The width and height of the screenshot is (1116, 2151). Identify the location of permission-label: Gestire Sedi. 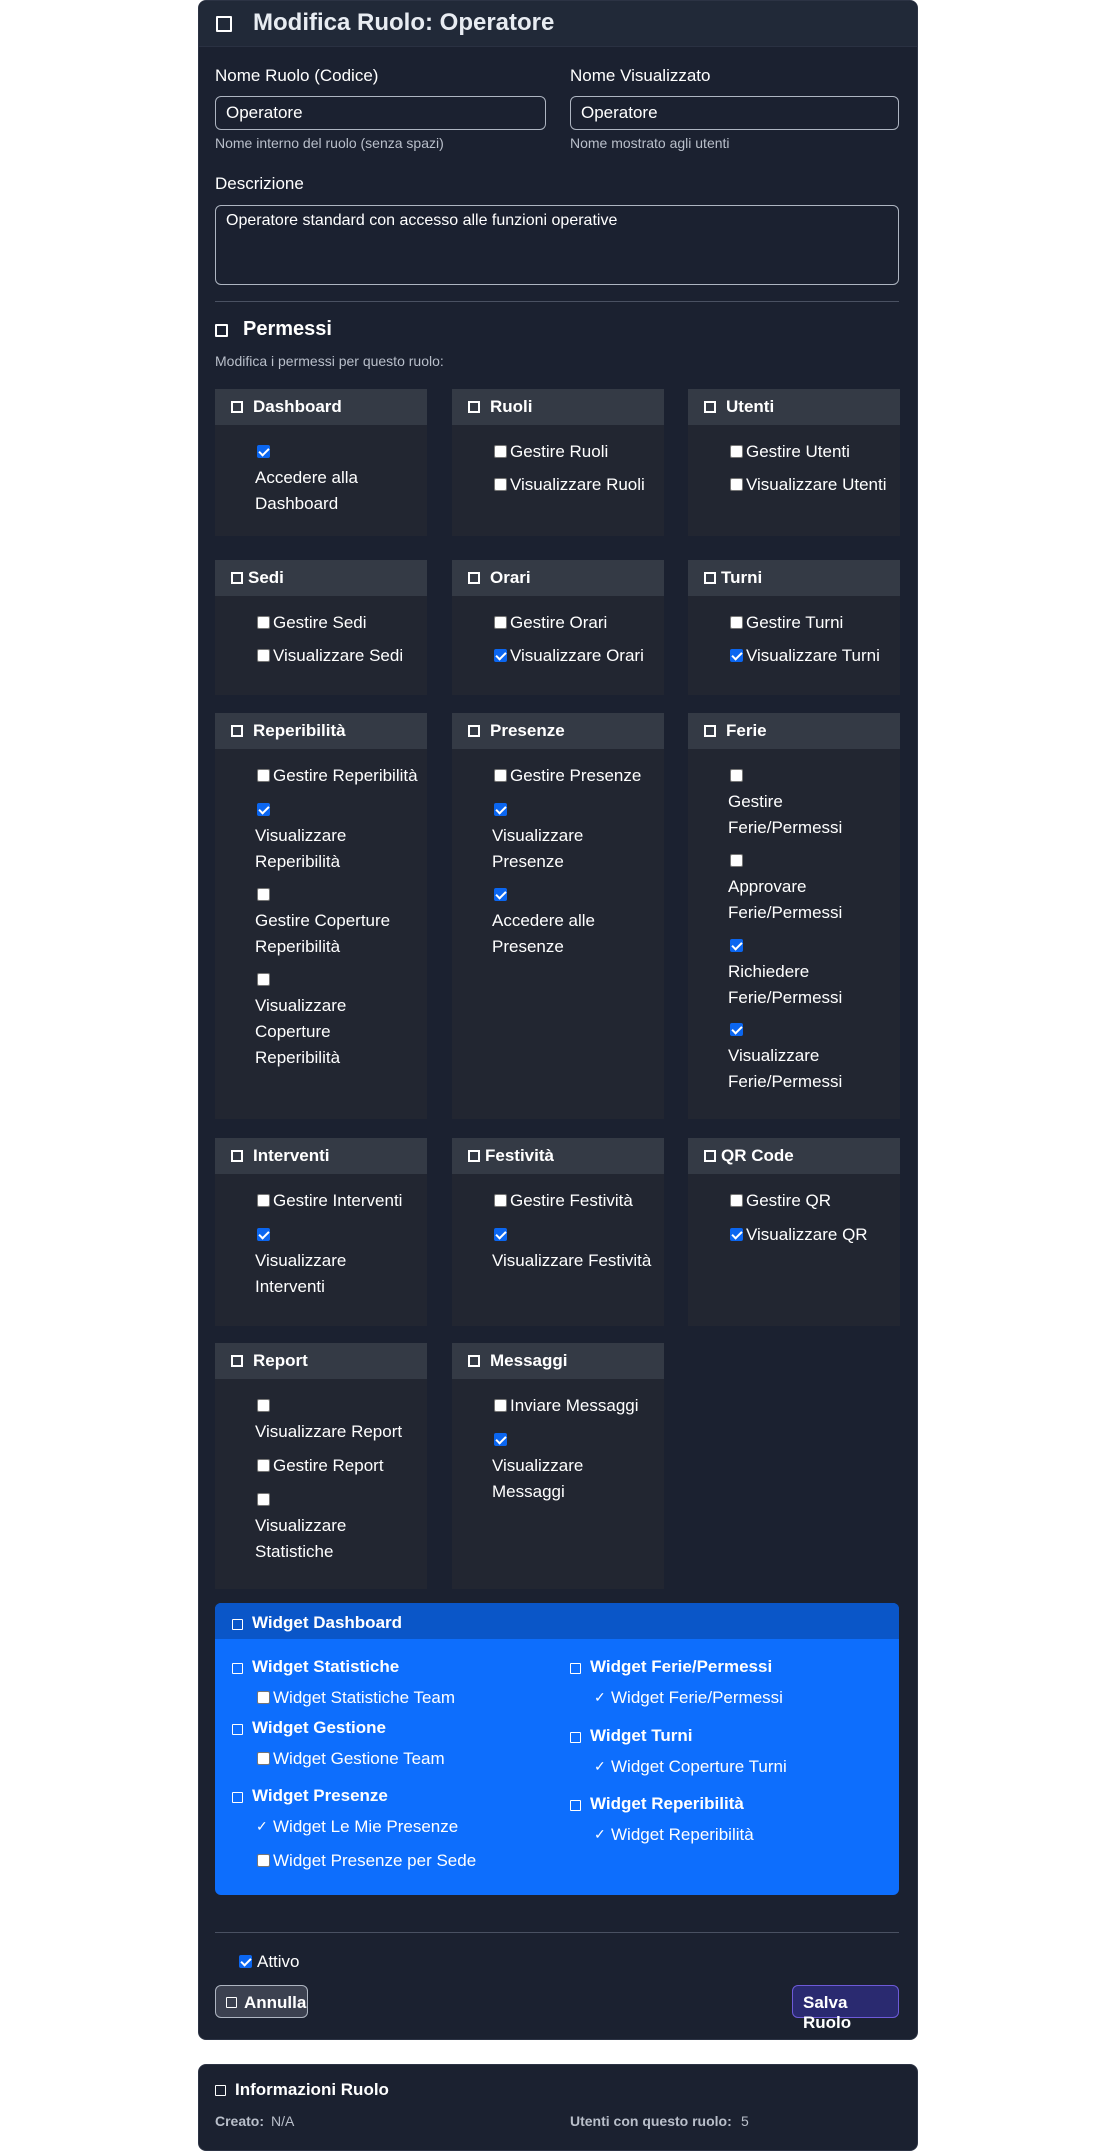
(320, 622).